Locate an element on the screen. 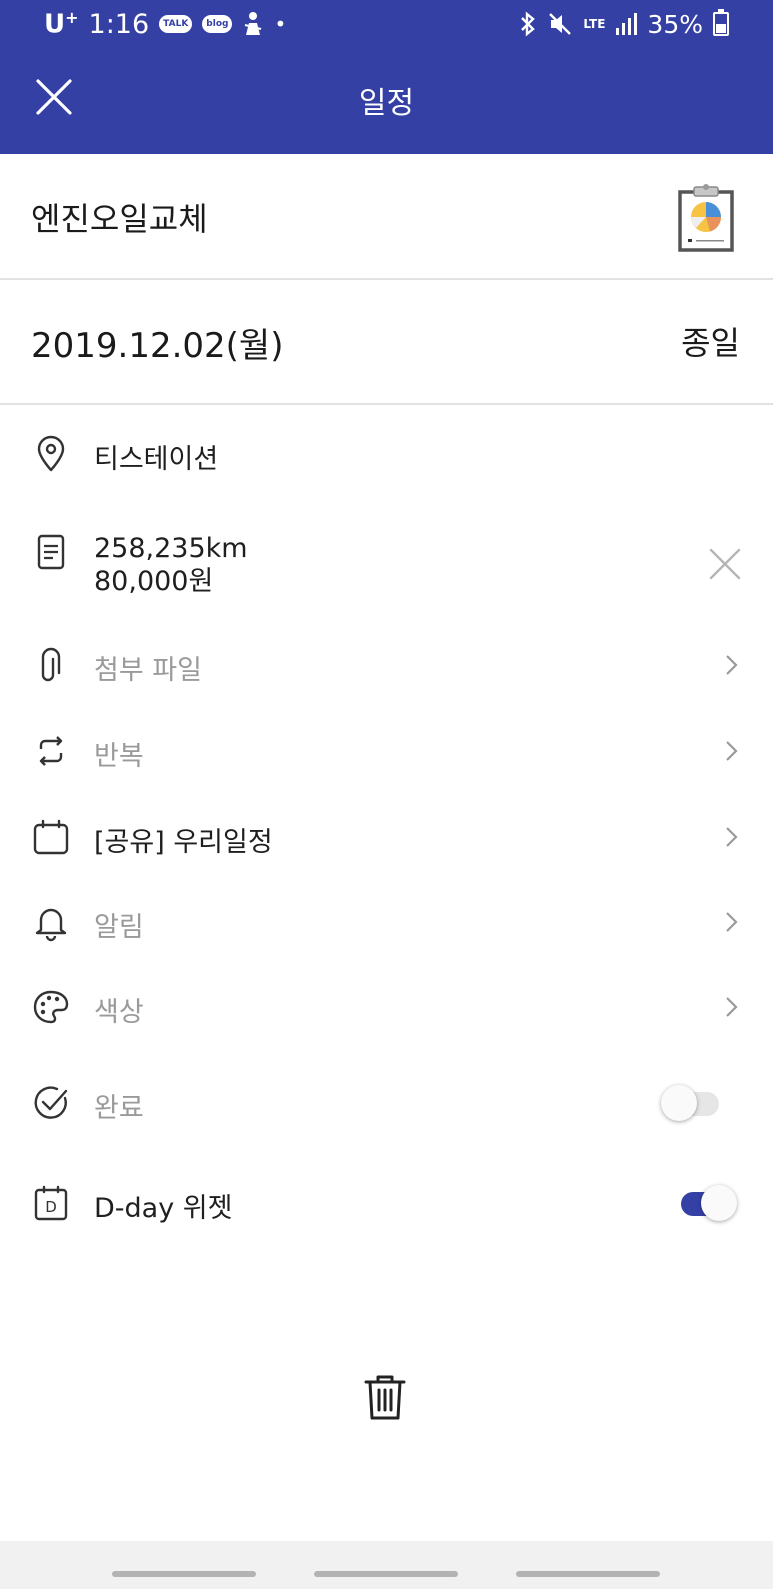  nav-recent-button is located at coordinates (184, 1574).